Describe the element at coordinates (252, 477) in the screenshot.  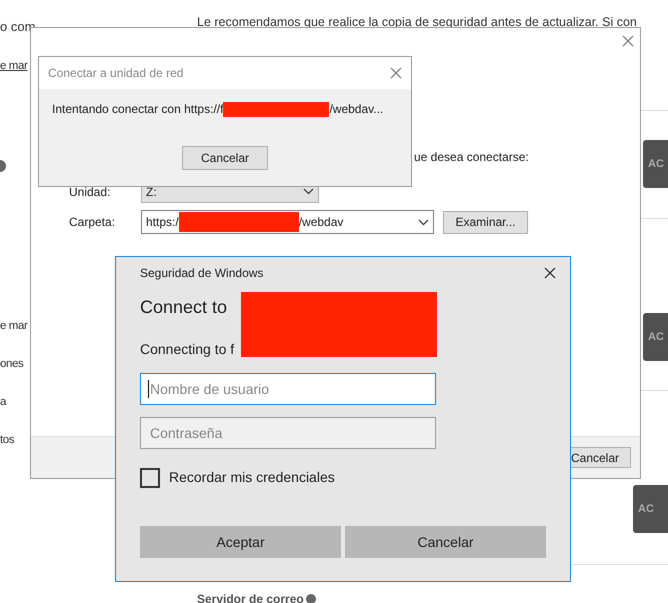
I see `checkbox-label: Recordar mis credenciales` at that location.